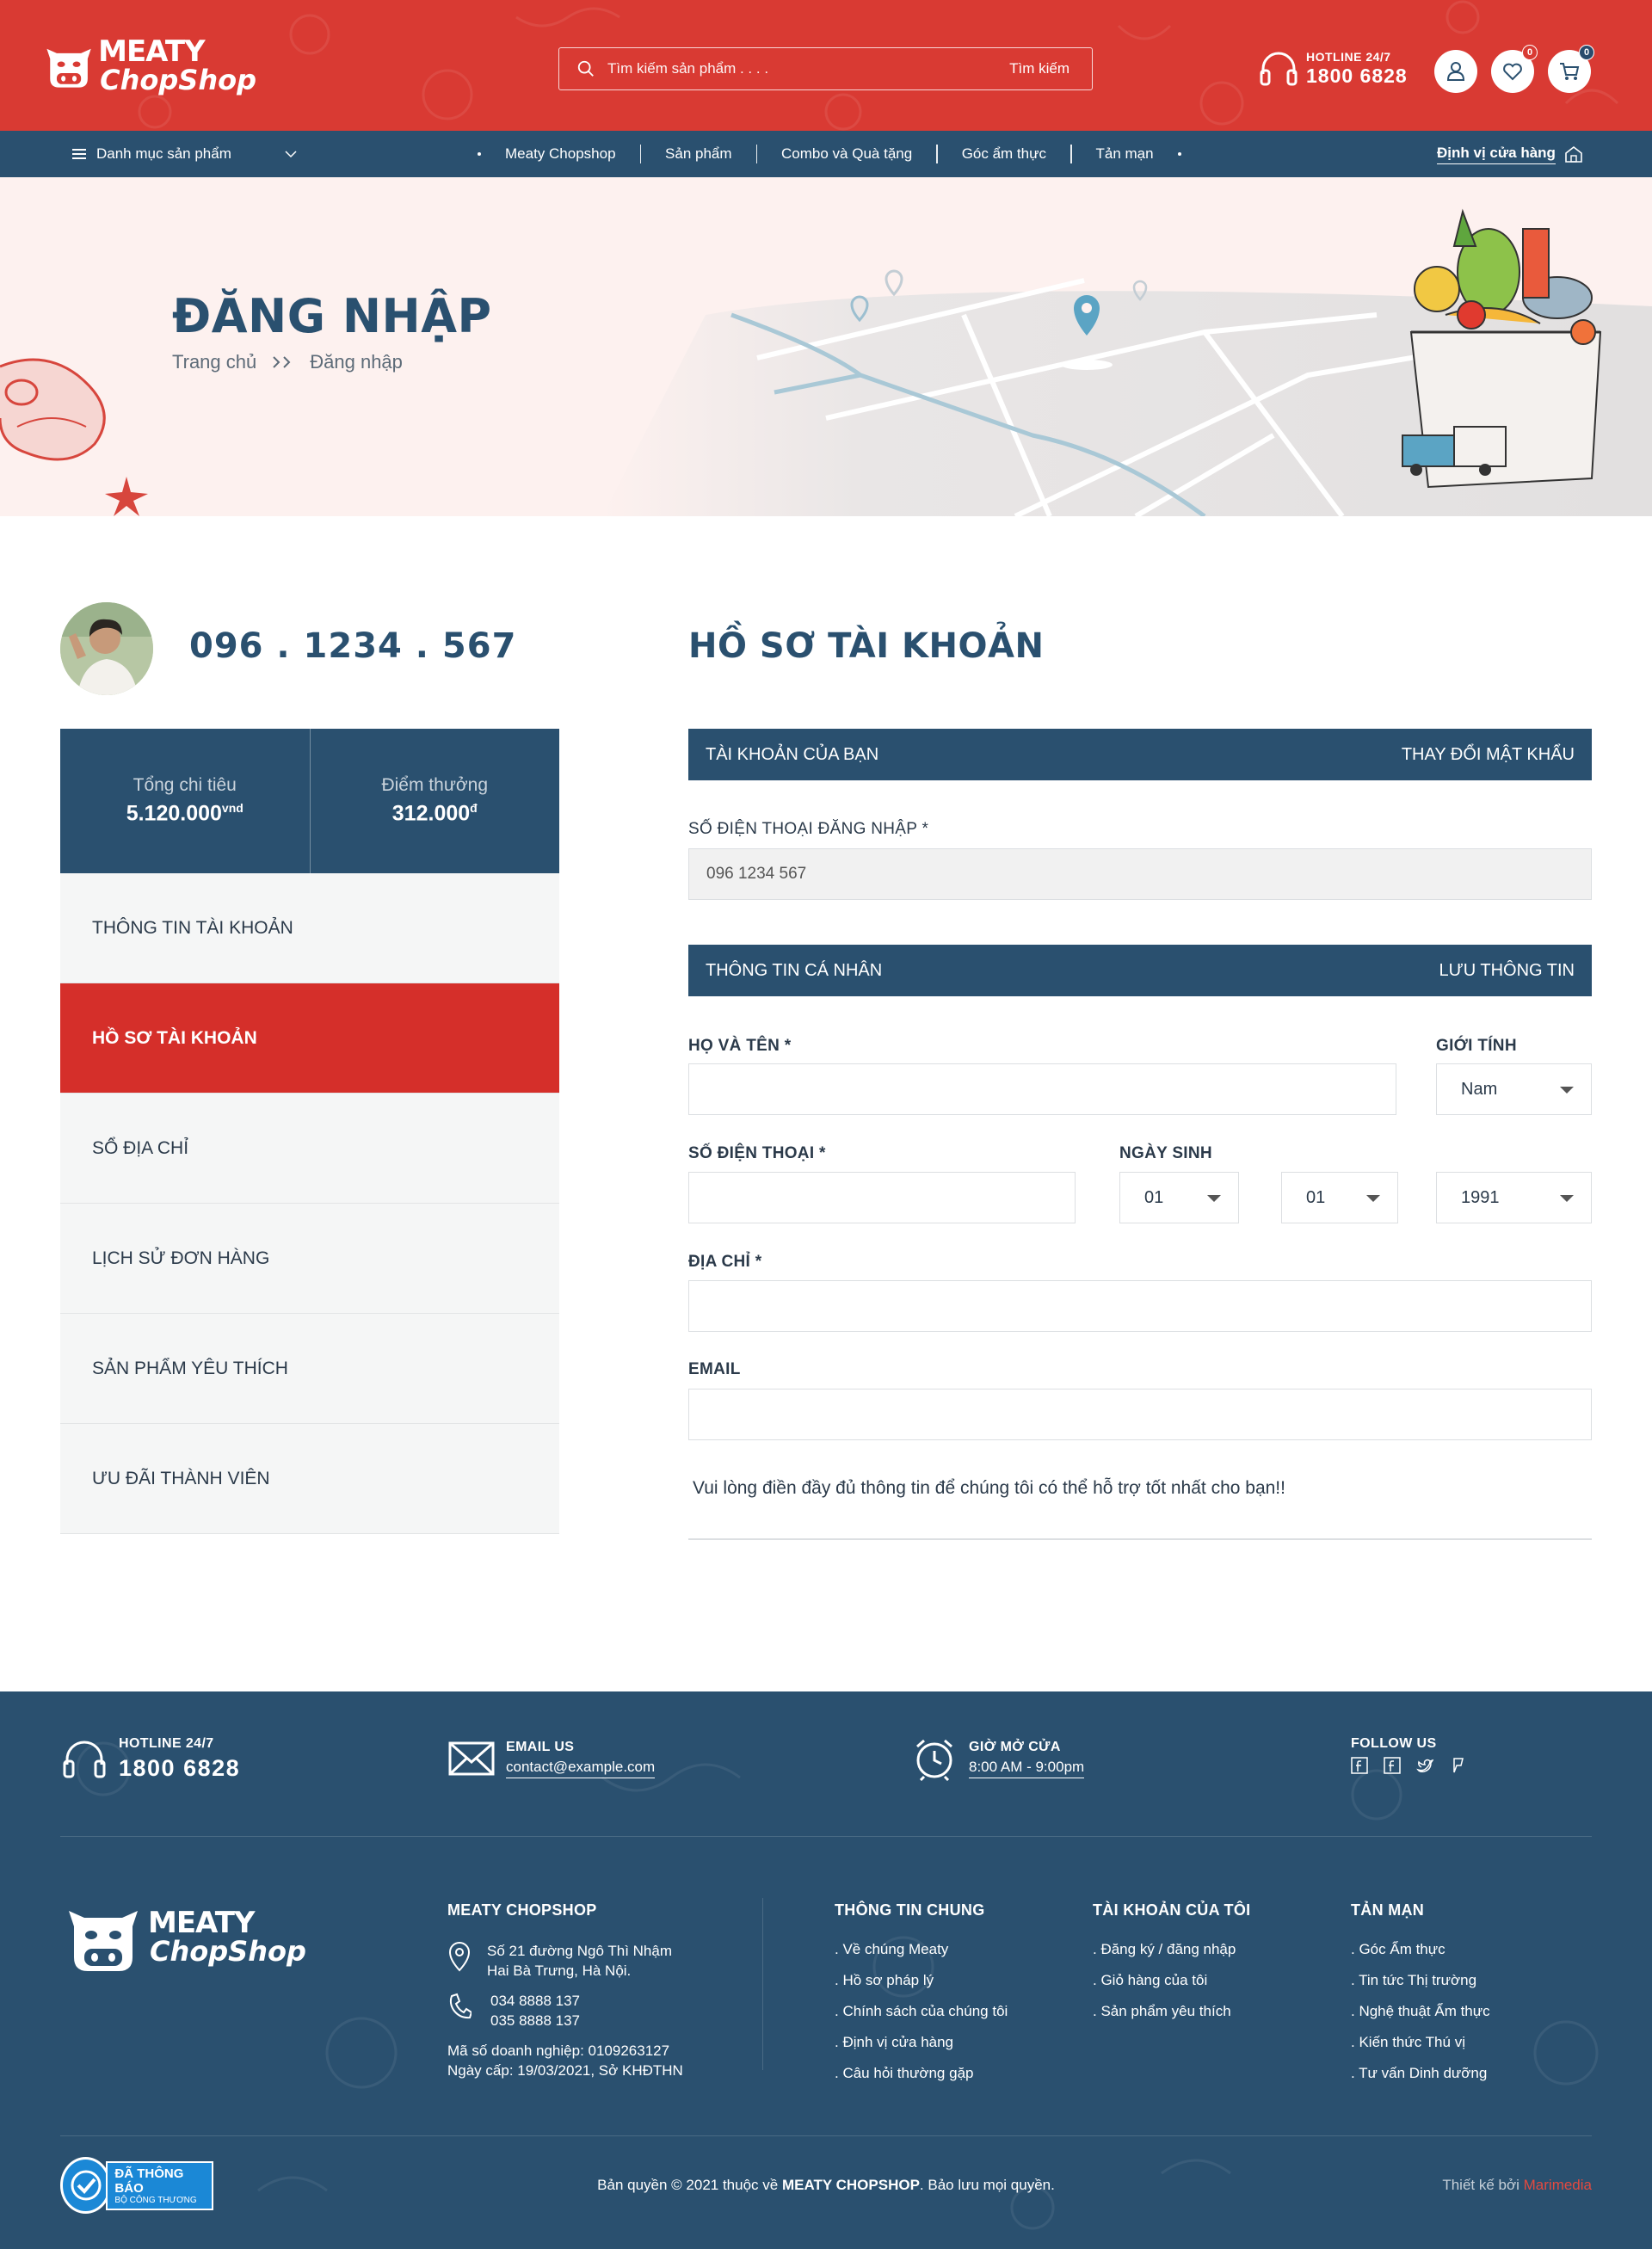  What do you see at coordinates (1164, 1987) in the screenshot?
I see `footer-link-my-cart: Giỏ hàng của tôi` at bounding box center [1164, 1987].